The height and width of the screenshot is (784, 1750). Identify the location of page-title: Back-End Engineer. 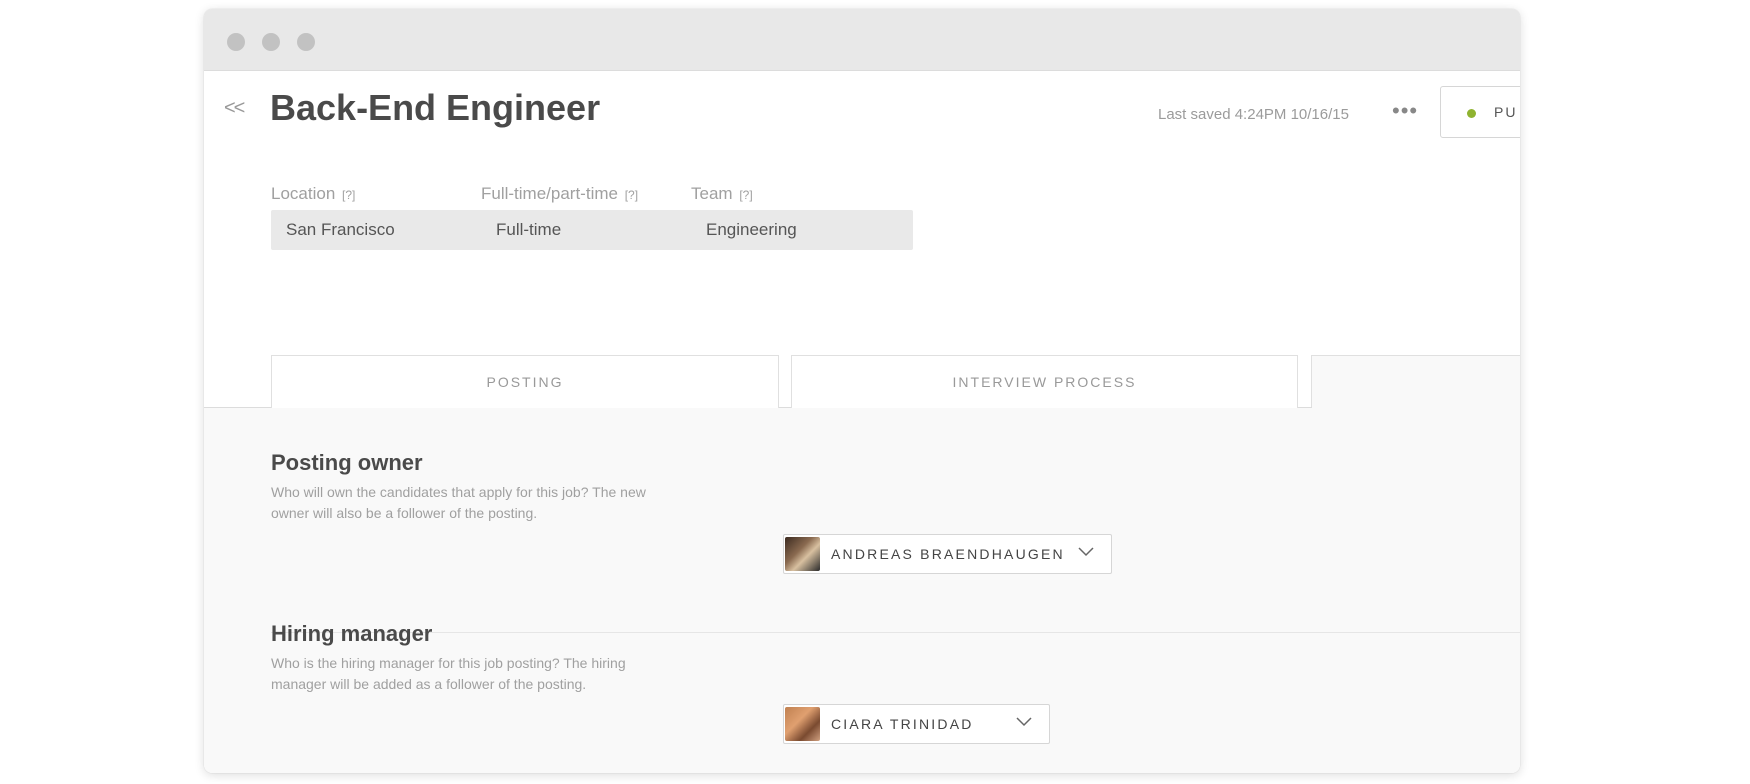
(435, 107).